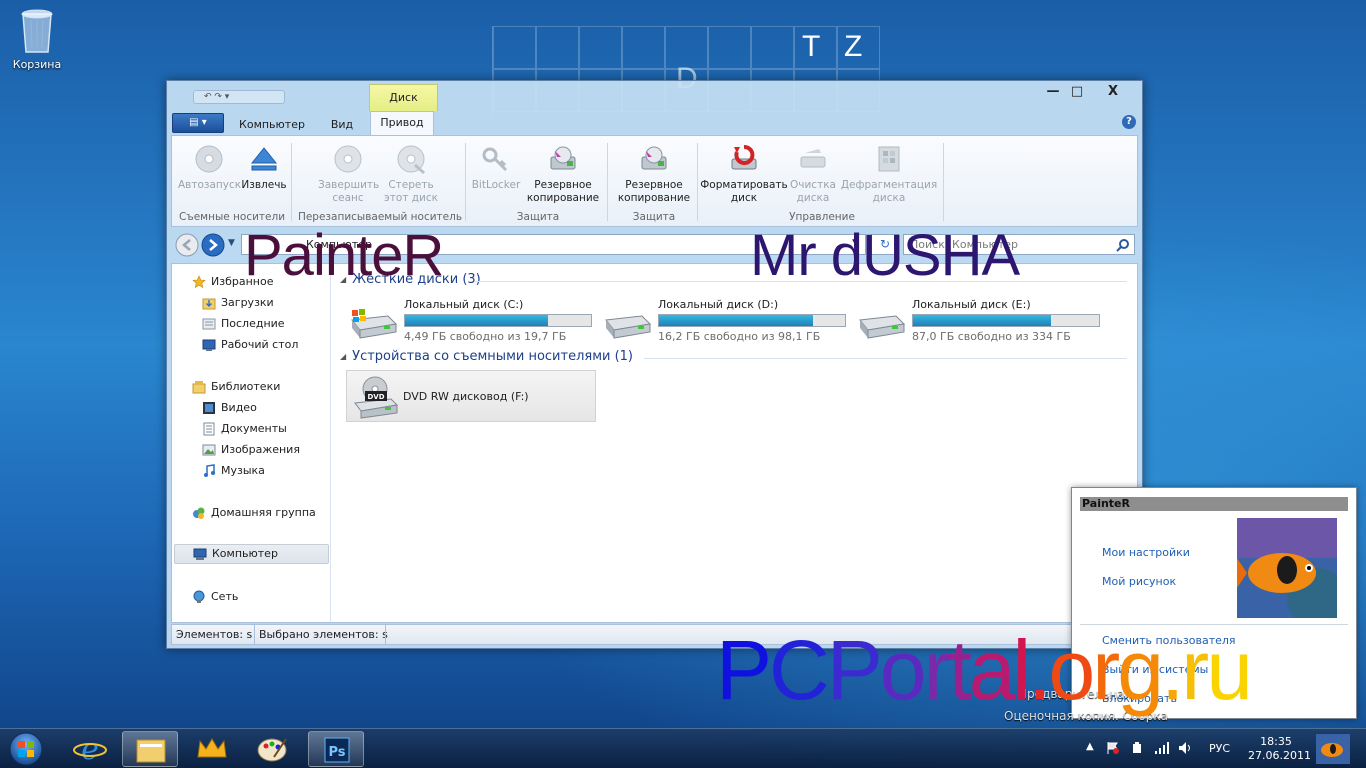  I want to click on system-drive-icon, so click(374, 324).